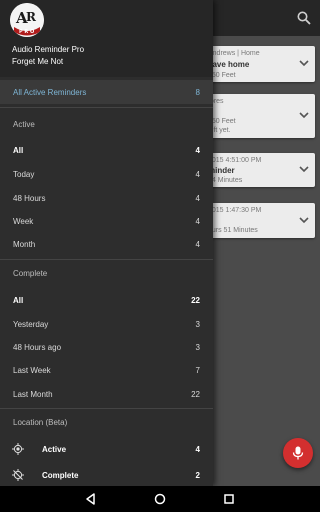 This screenshot has height=512, width=320. I want to click on card-meta: 2015 4:51:00 PM, so click(235, 160).